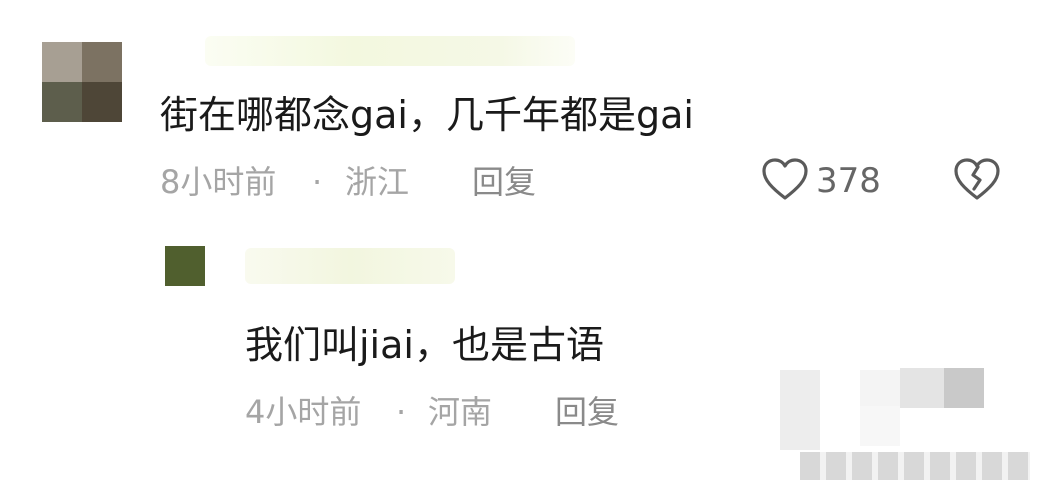 Image resolution: width=1048 pixels, height=492 pixels. Describe the element at coordinates (218, 182) in the screenshot. I see `comment-time: 8小时前` at that location.